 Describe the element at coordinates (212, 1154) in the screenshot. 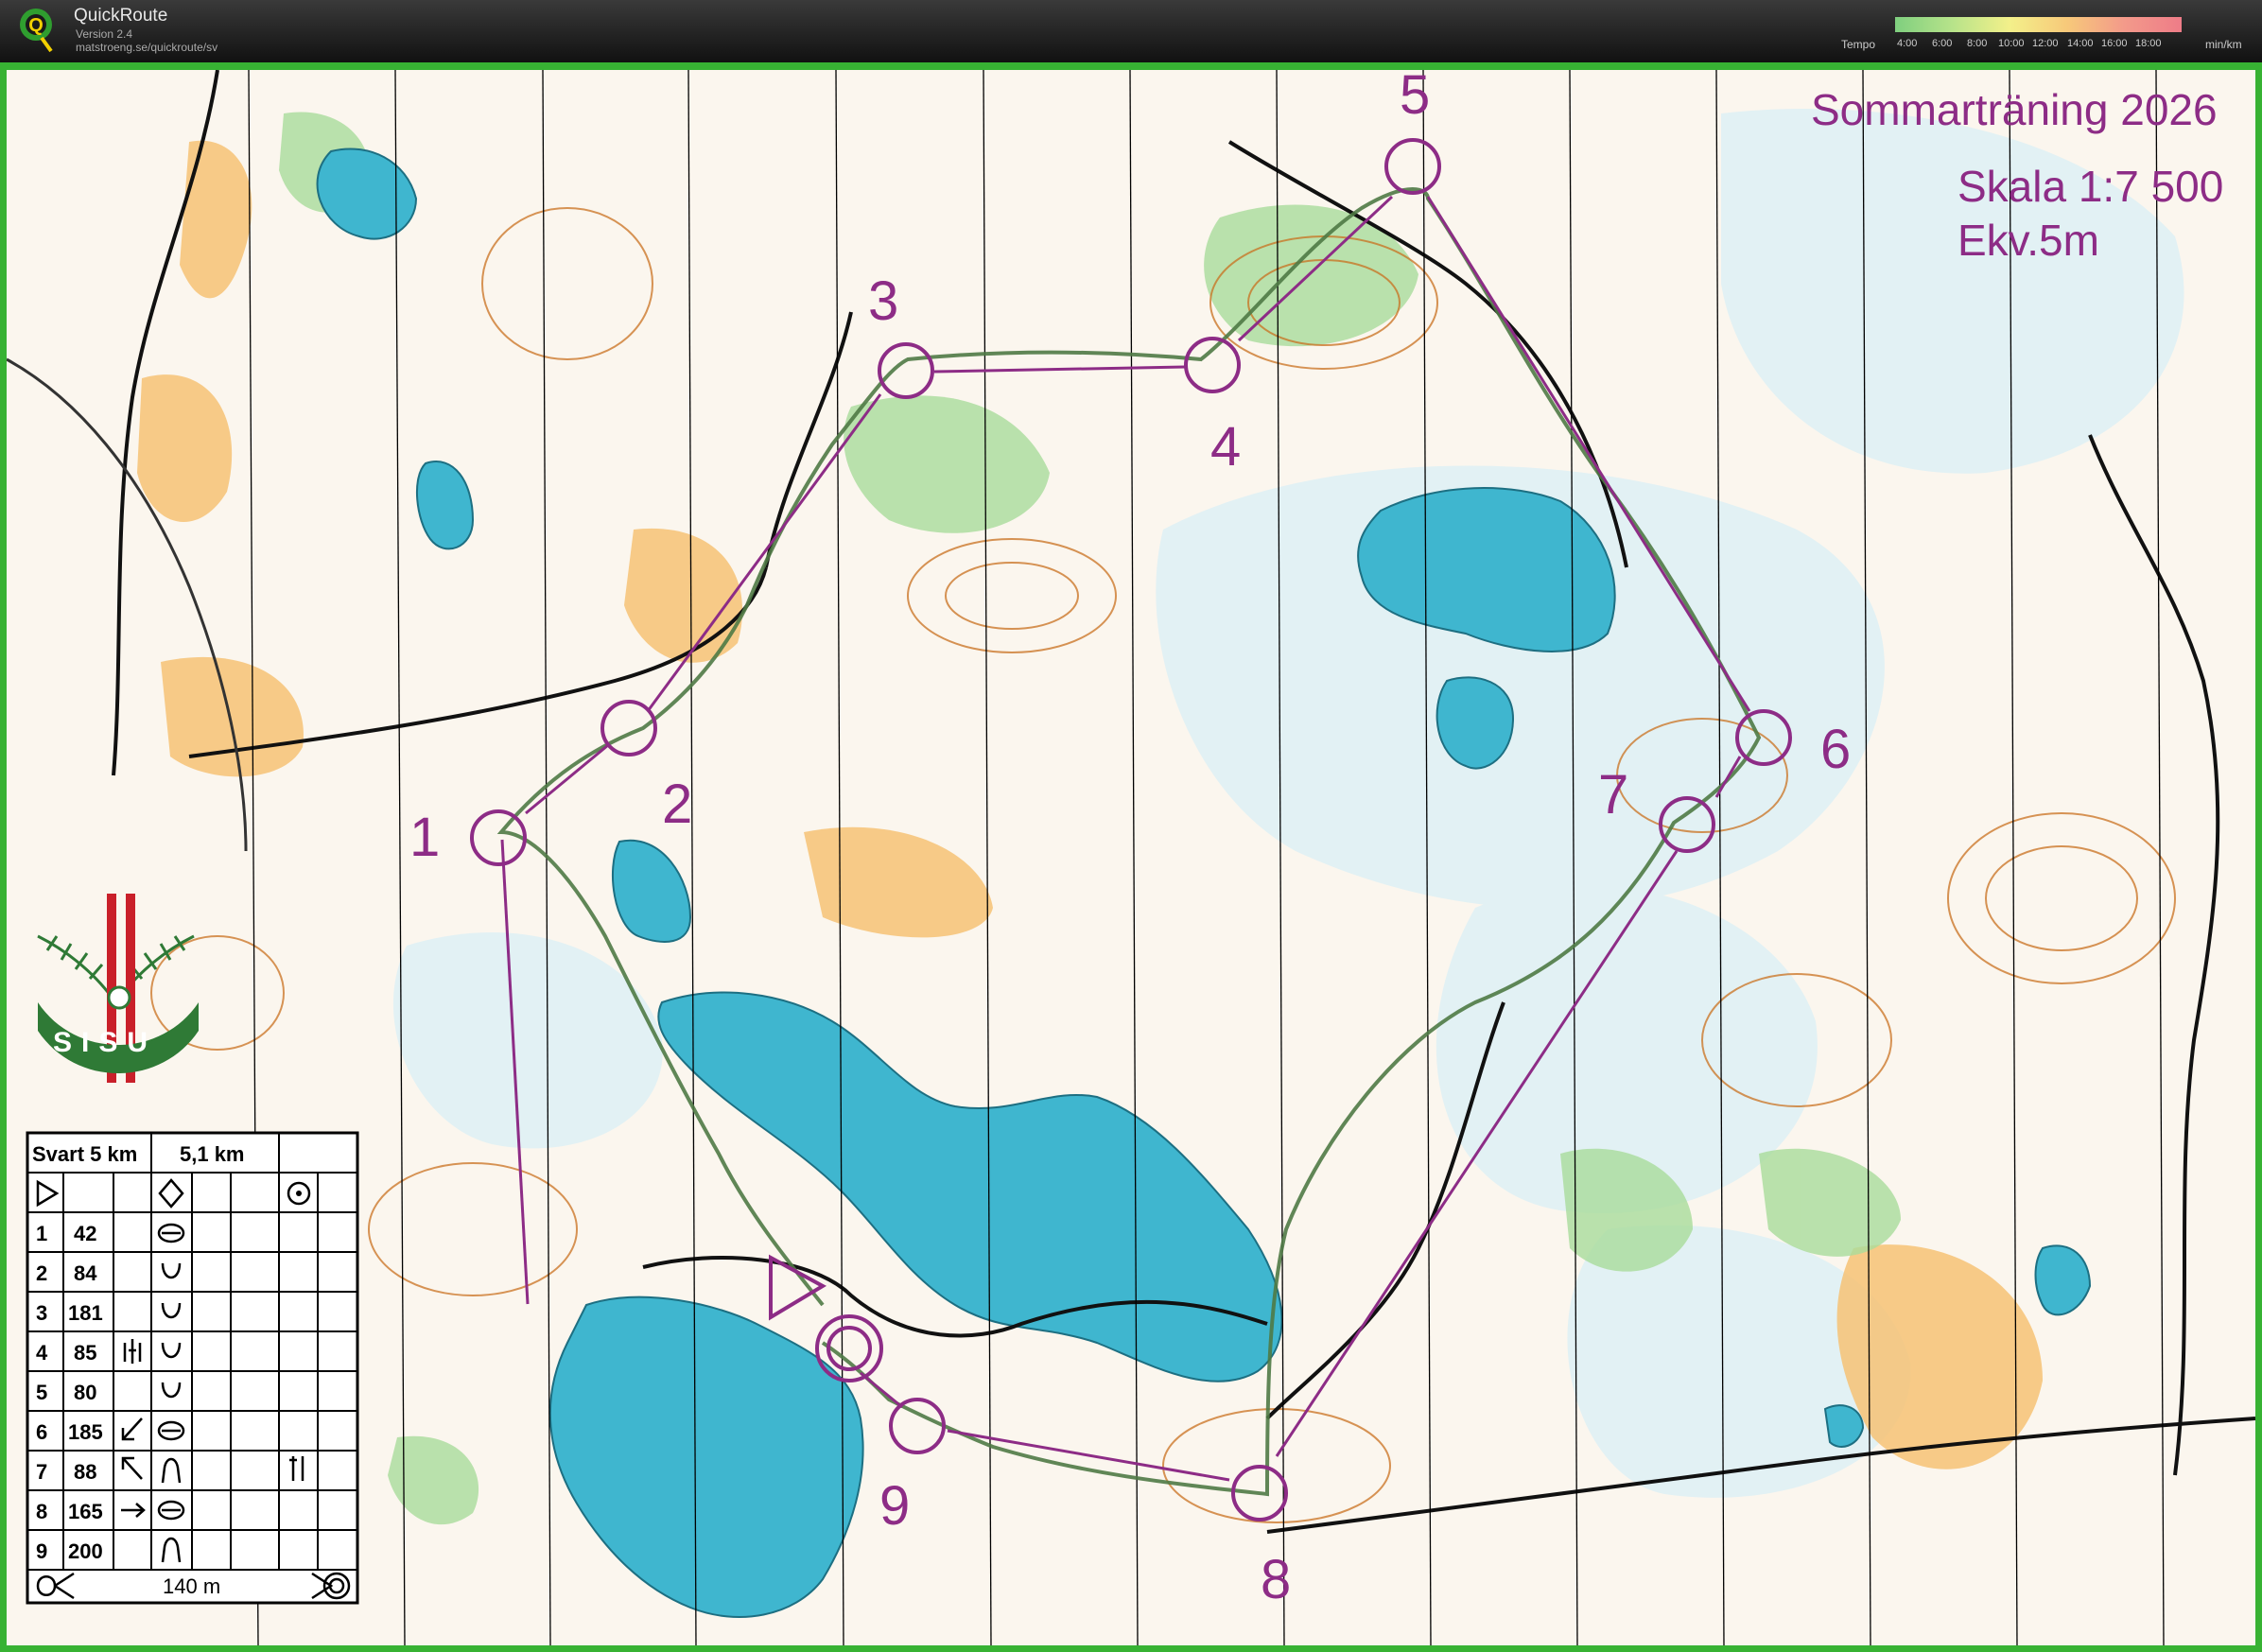

I see `course-length: 5,1 km` at that location.